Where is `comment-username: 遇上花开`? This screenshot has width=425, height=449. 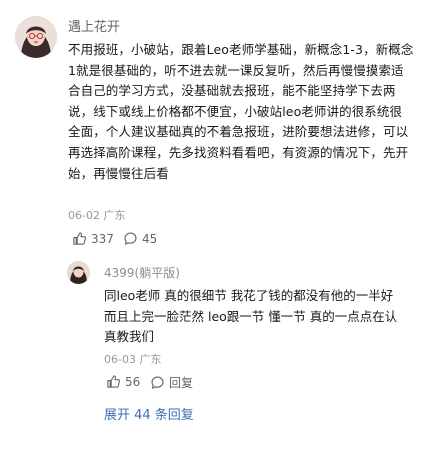 comment-username: 遇上花开 is located at coordinates (94, 25).